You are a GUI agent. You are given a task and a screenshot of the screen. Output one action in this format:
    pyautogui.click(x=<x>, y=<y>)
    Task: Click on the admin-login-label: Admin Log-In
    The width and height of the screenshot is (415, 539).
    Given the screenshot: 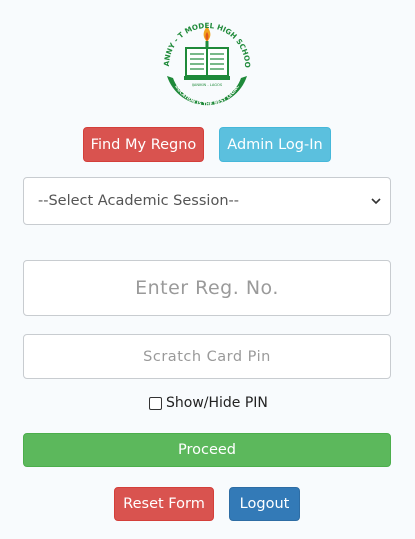 What is the action you would take?
    pyautogui.click(x=275, y=144)
    